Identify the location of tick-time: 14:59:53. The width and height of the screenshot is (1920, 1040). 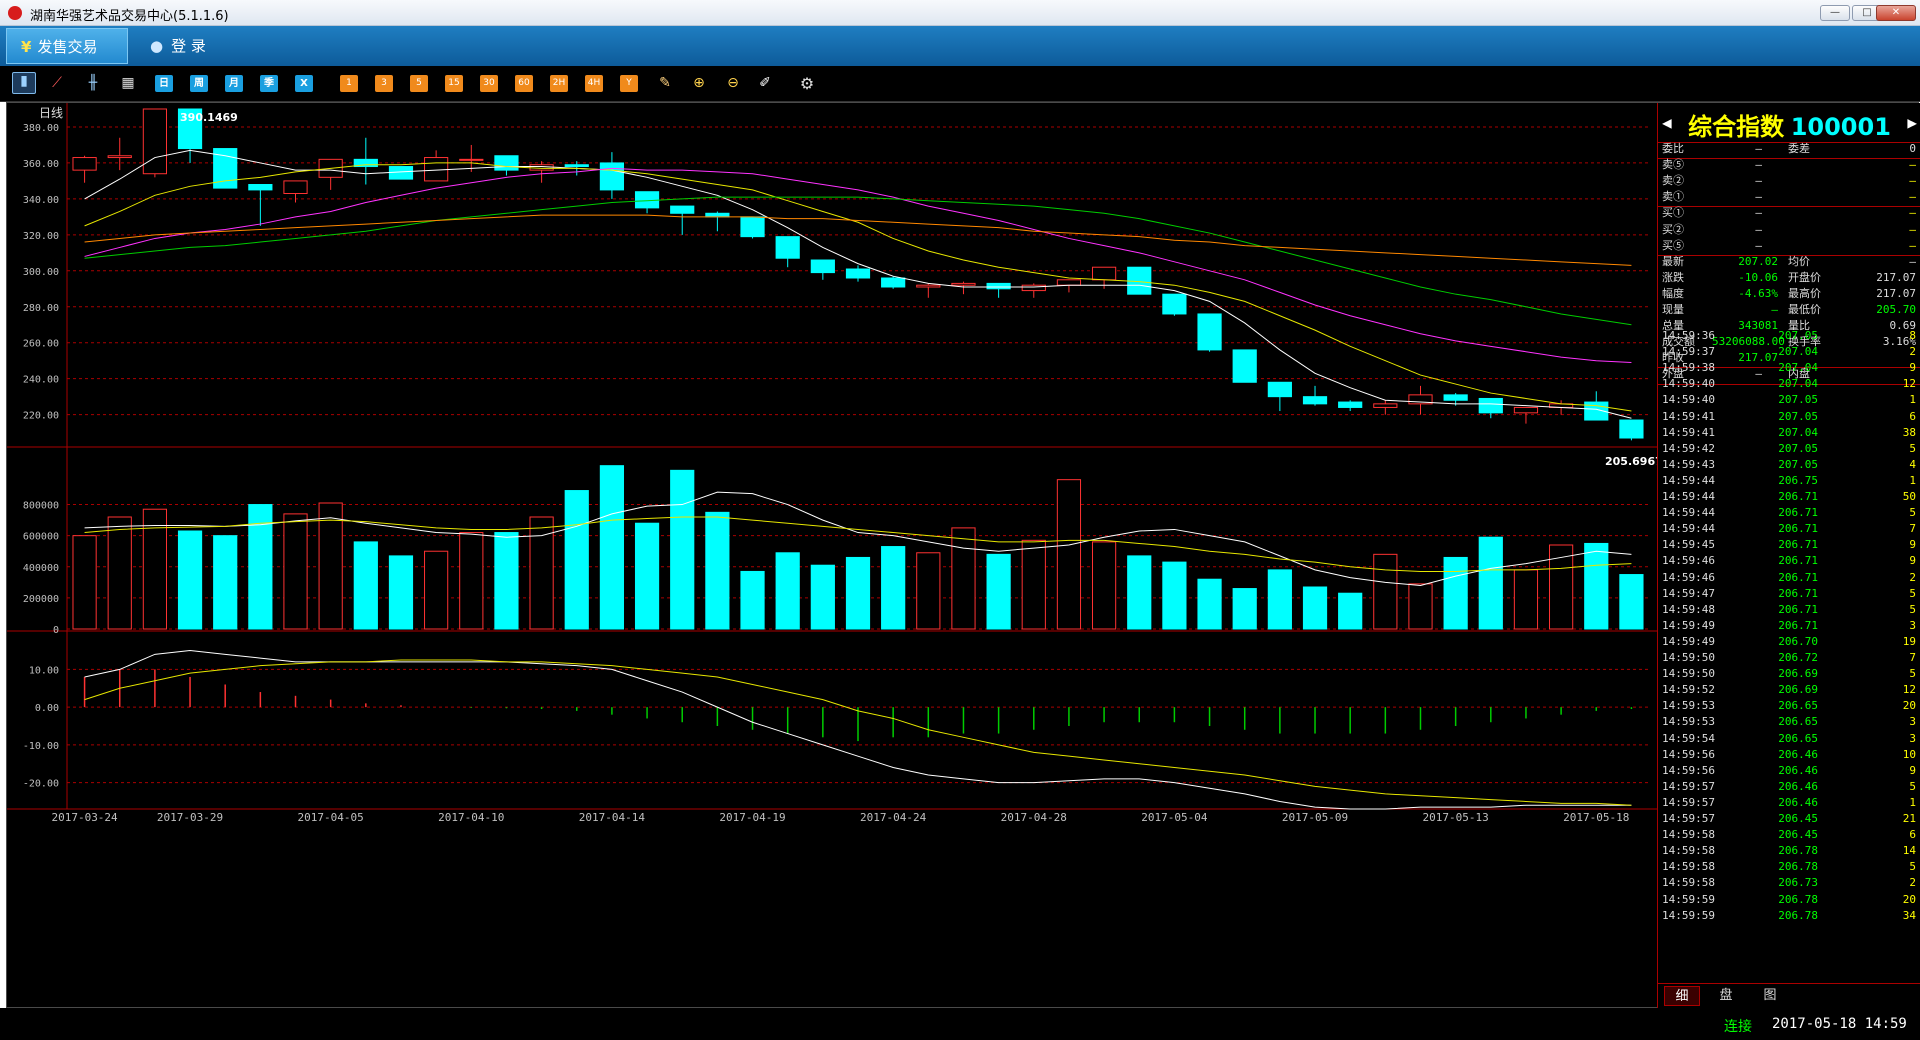
(1688, 706).